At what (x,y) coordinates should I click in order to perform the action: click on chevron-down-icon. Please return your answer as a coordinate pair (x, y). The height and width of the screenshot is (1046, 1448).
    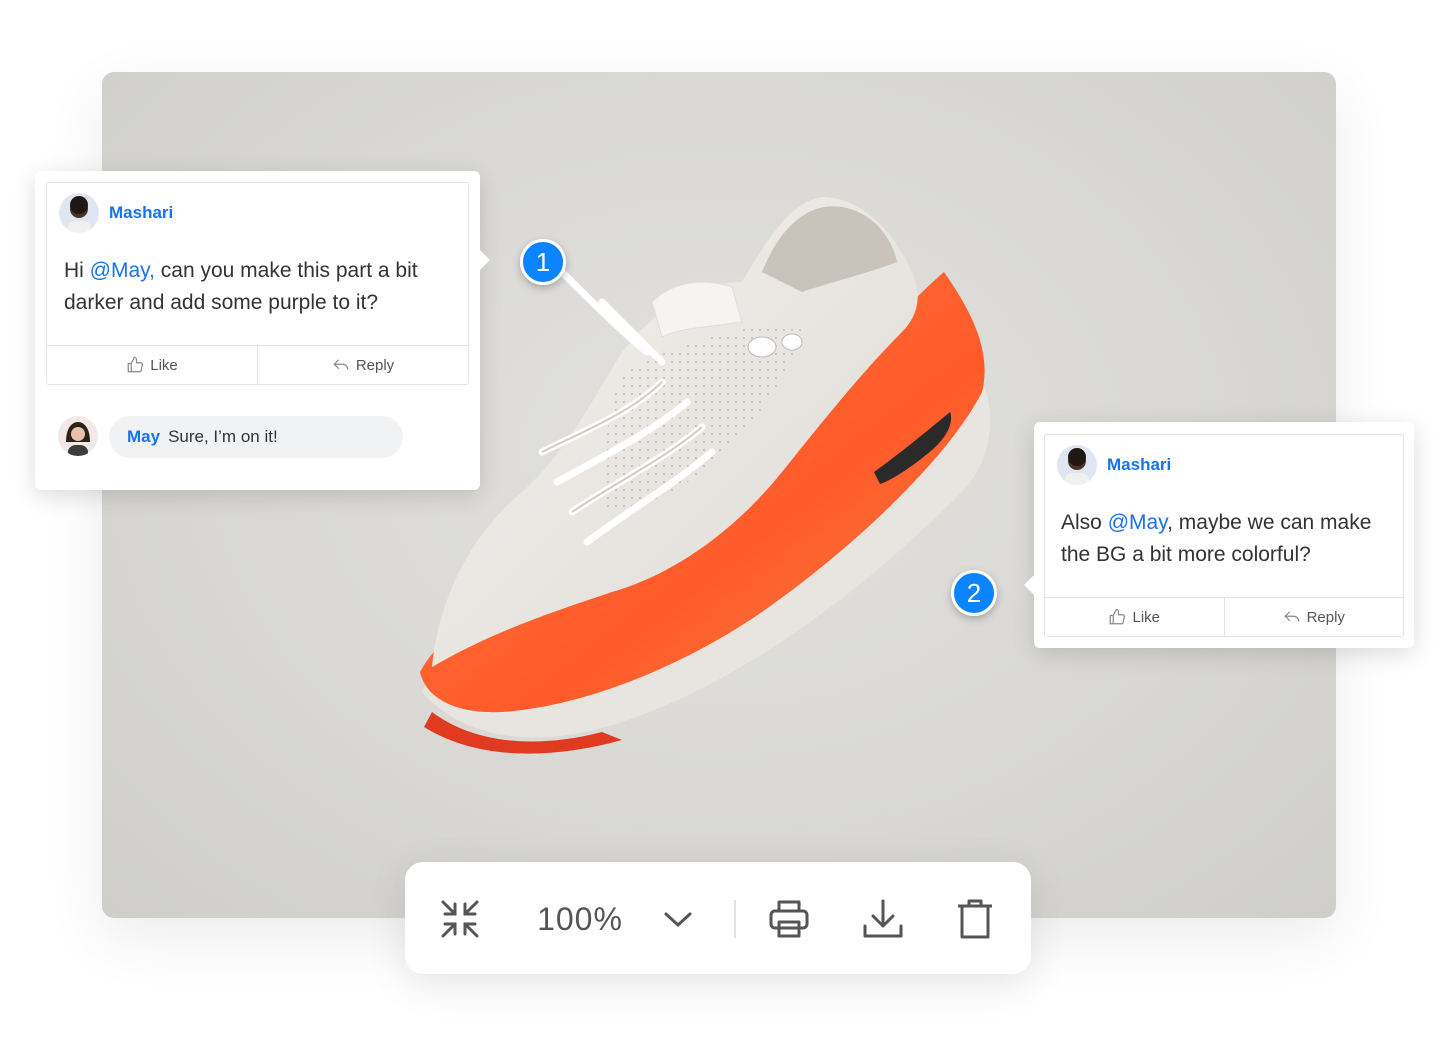
    Looking at the image, I should click on (678, 920).